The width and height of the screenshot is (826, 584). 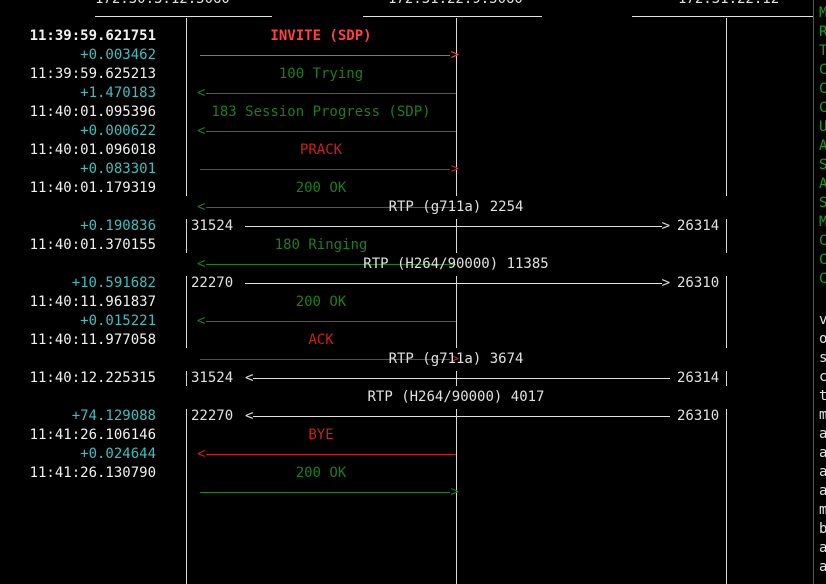 I want to click on side-panel: MRTCCCUASASMCCCvosctmaaaambaa, so click(x=819, y=292).